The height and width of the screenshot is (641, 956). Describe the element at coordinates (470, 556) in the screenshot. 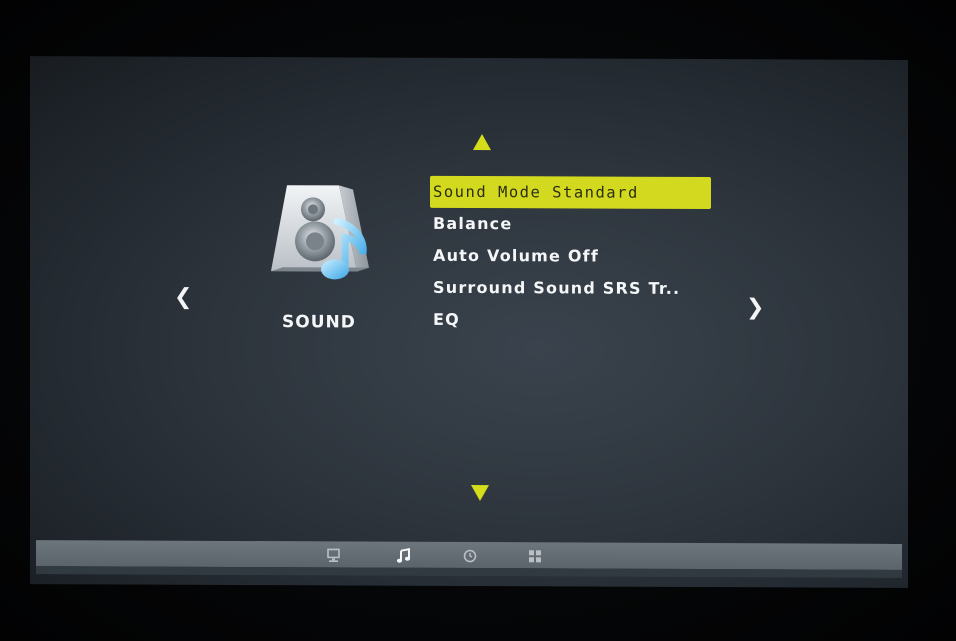

I see `clock-icon` at that location.